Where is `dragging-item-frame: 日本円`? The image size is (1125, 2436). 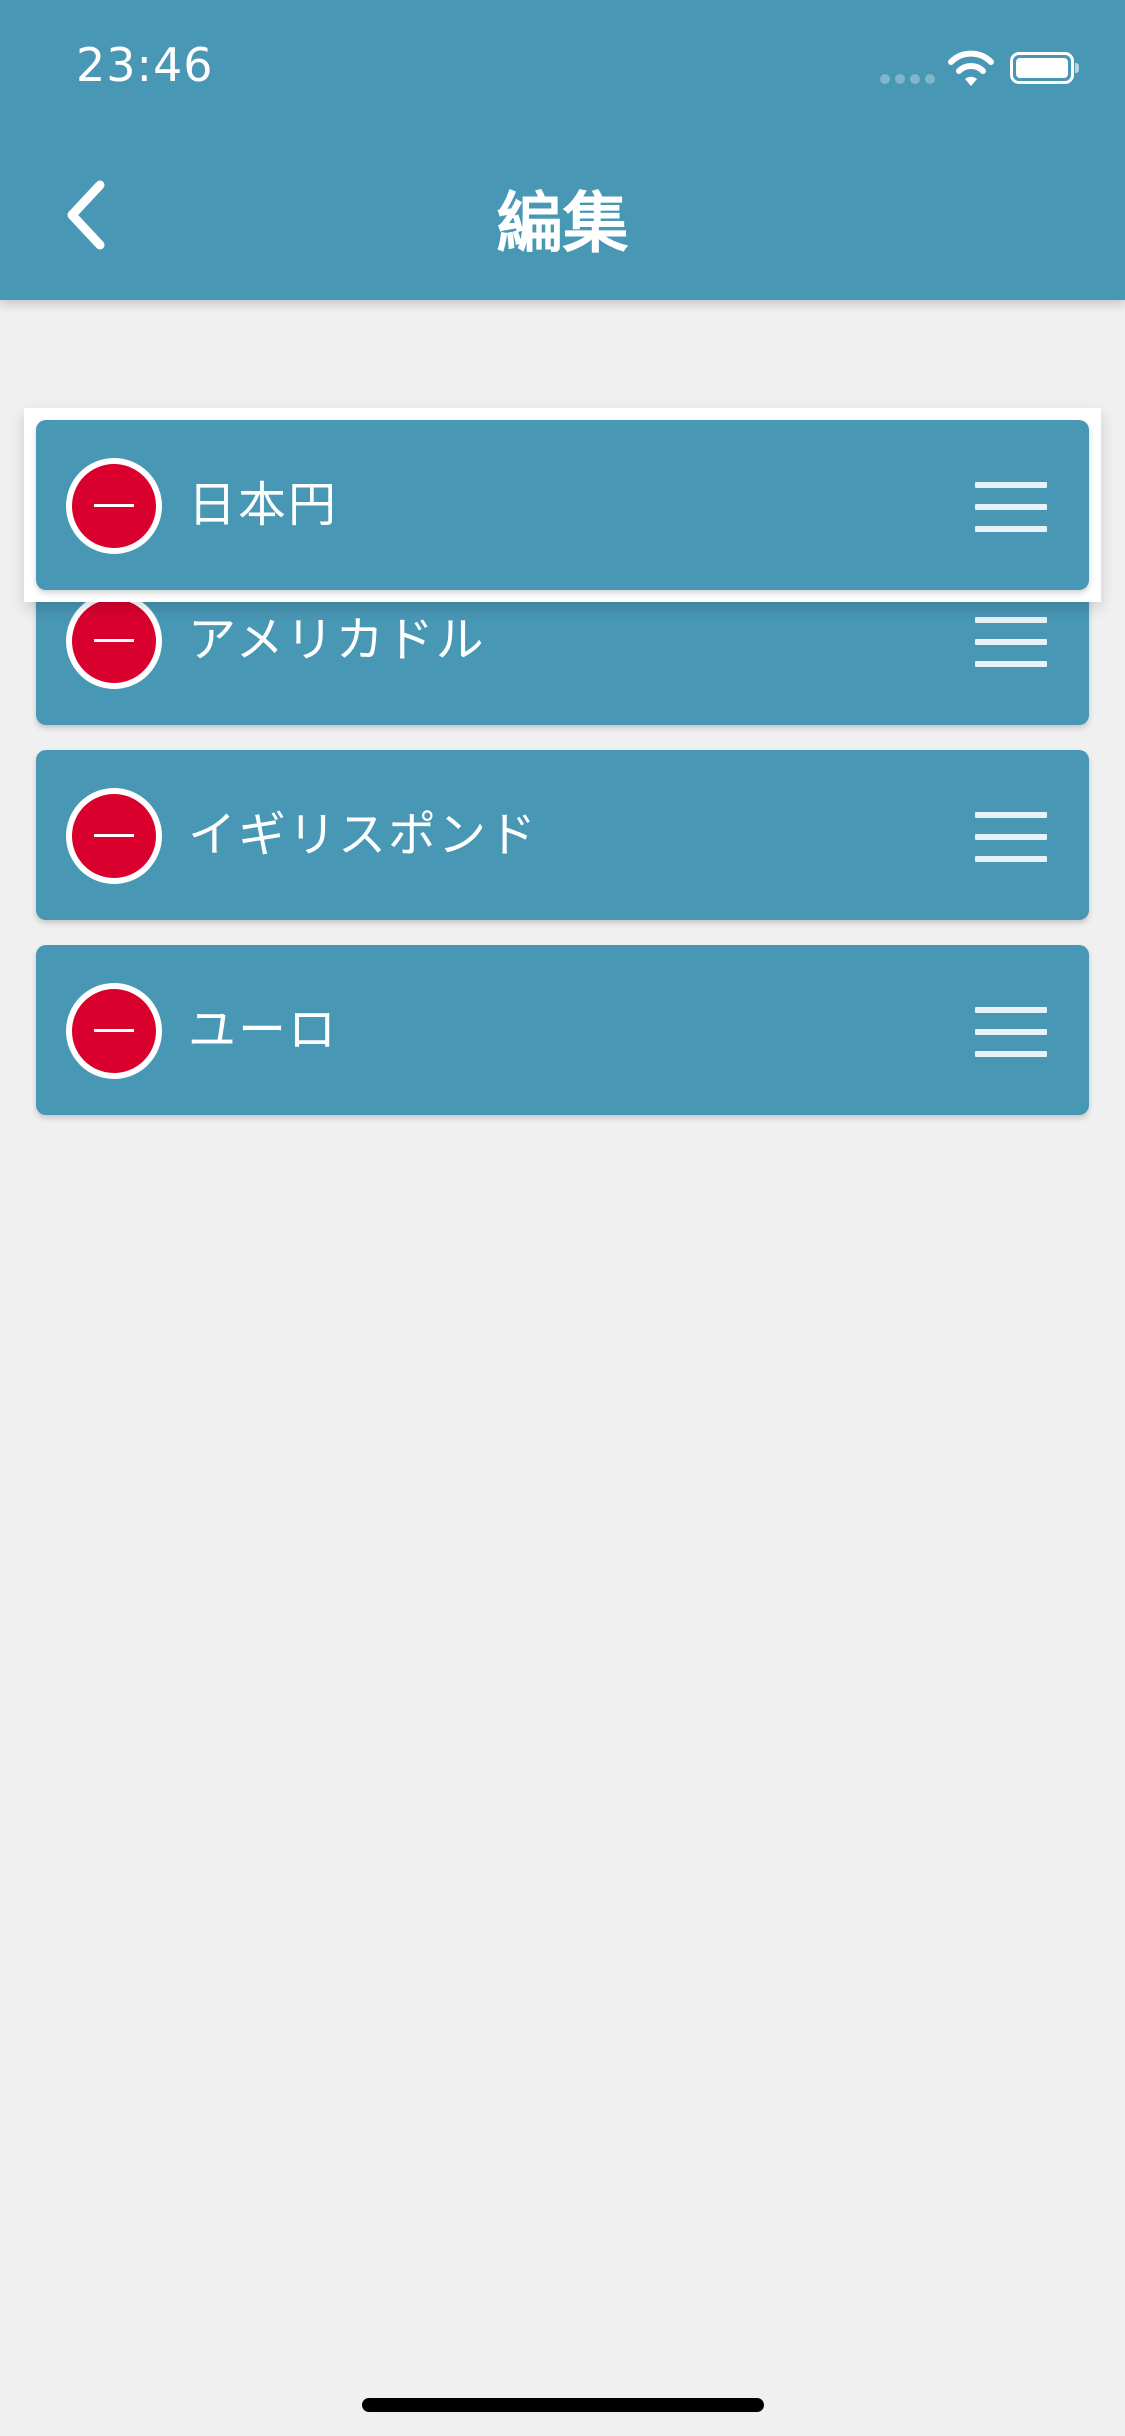 dragging-item-frame: 日本円 is located at coordinates (562, 505).